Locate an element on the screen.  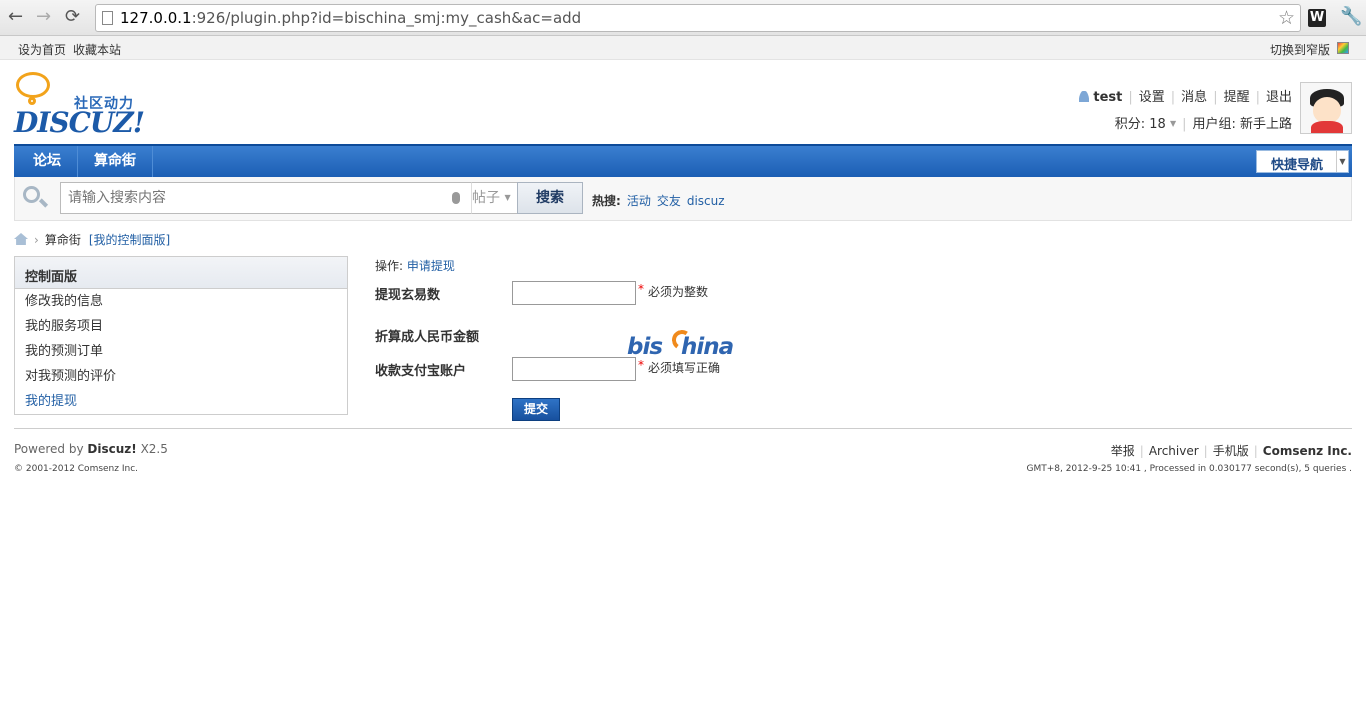
account-hint: 必须填写正确 is located at coordinates (684, 368).